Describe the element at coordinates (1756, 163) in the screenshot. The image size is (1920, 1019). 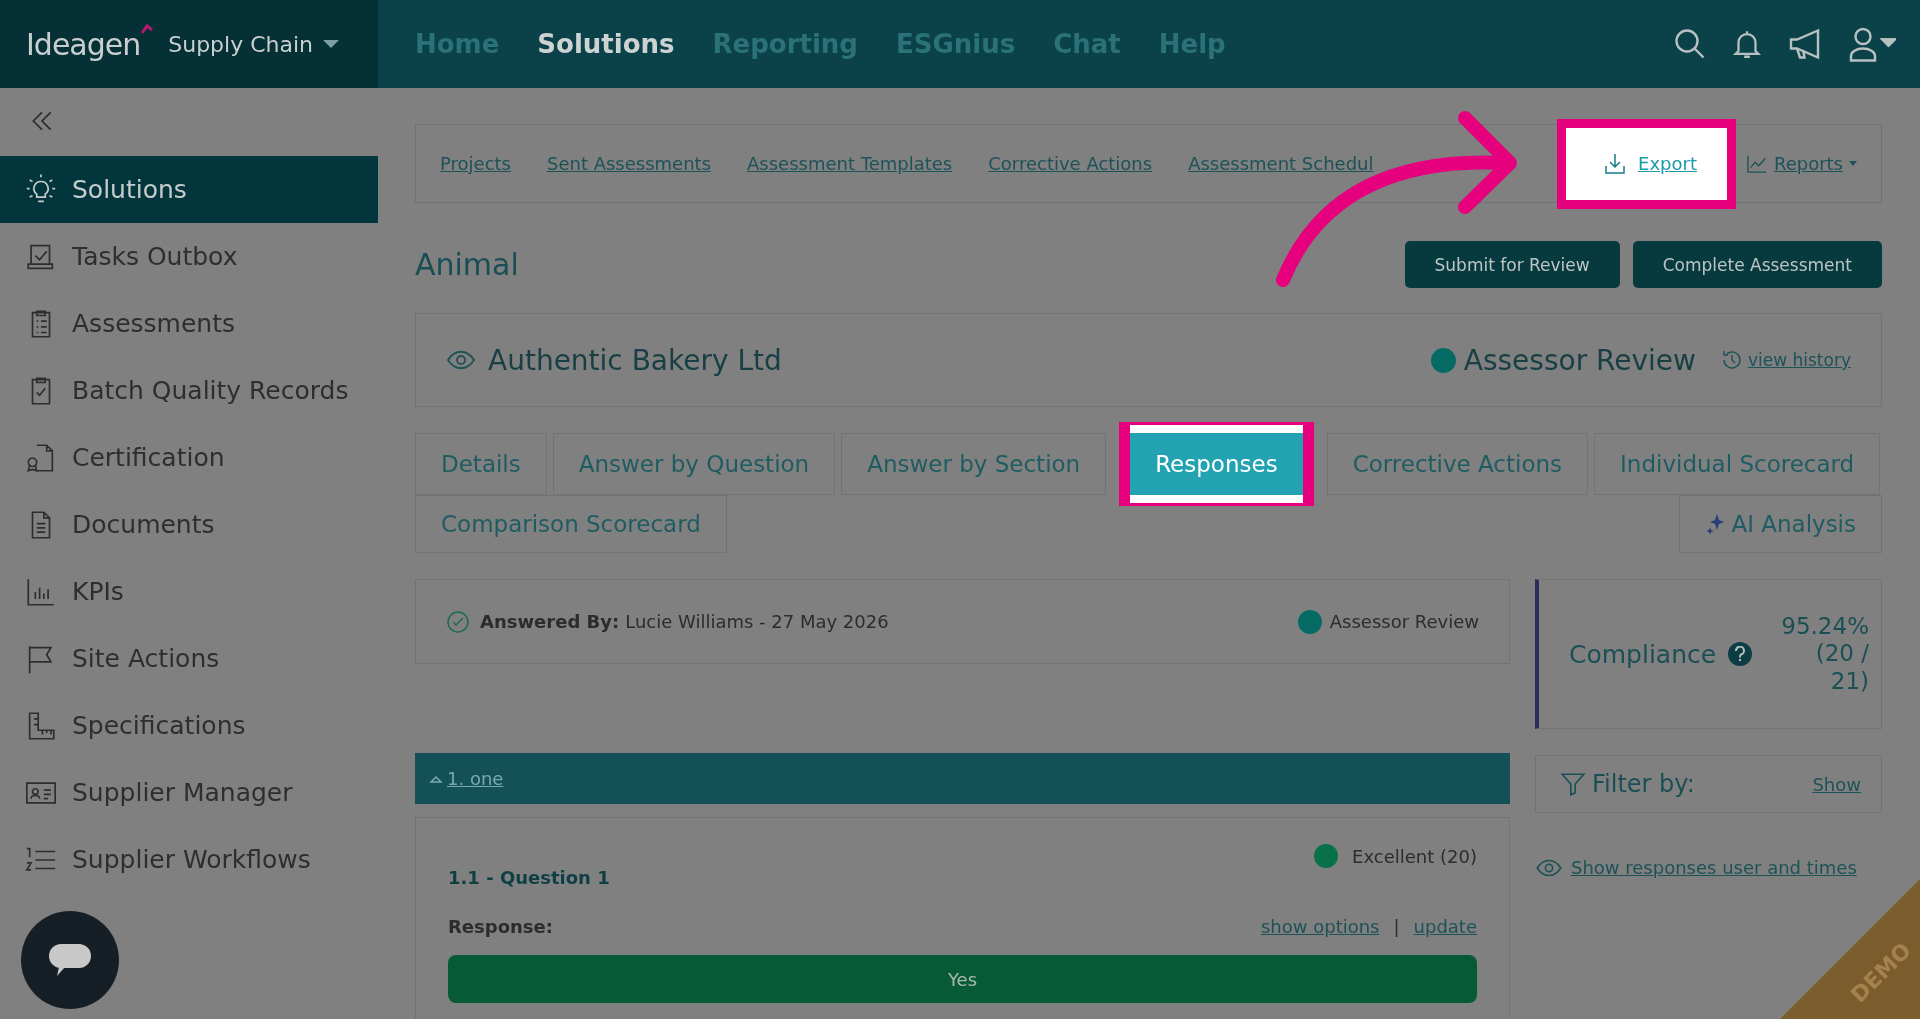
I see `trend-chart-icon` at that location.